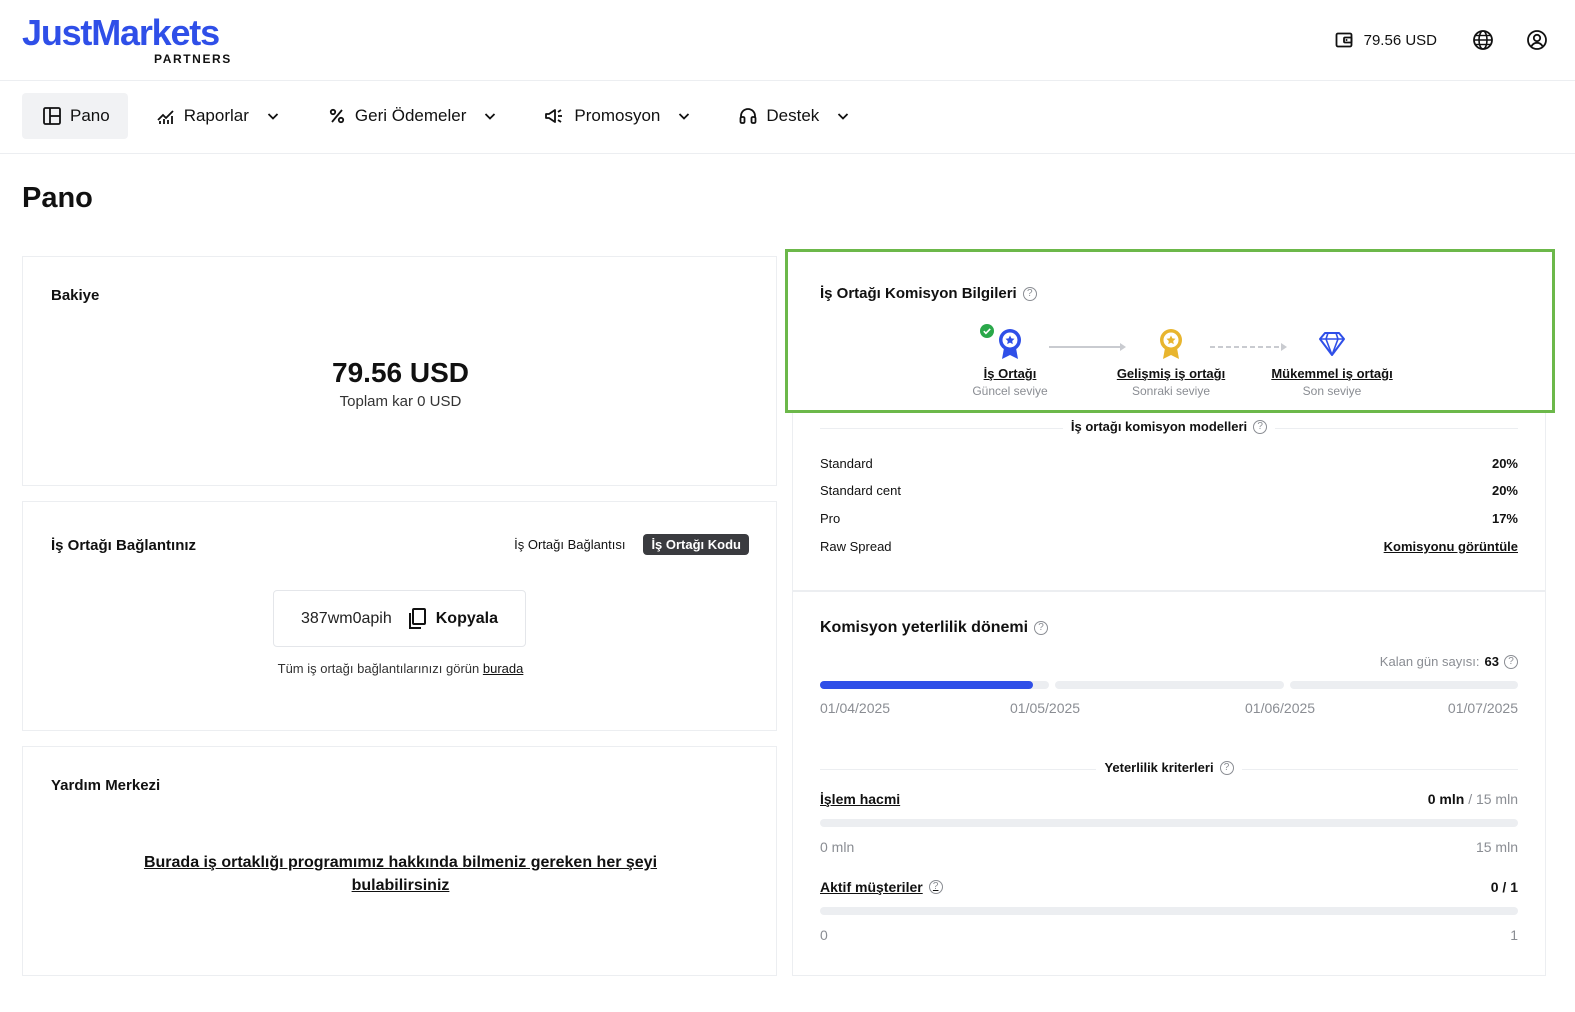  What do you see at coordinates (165, 117) in the screenshot?
I see `chart-icon` at bounding box center [165, 117].